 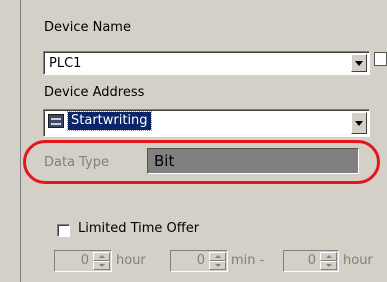 I want to click on device-address-dropdown-button, so click(x=359, y=123).